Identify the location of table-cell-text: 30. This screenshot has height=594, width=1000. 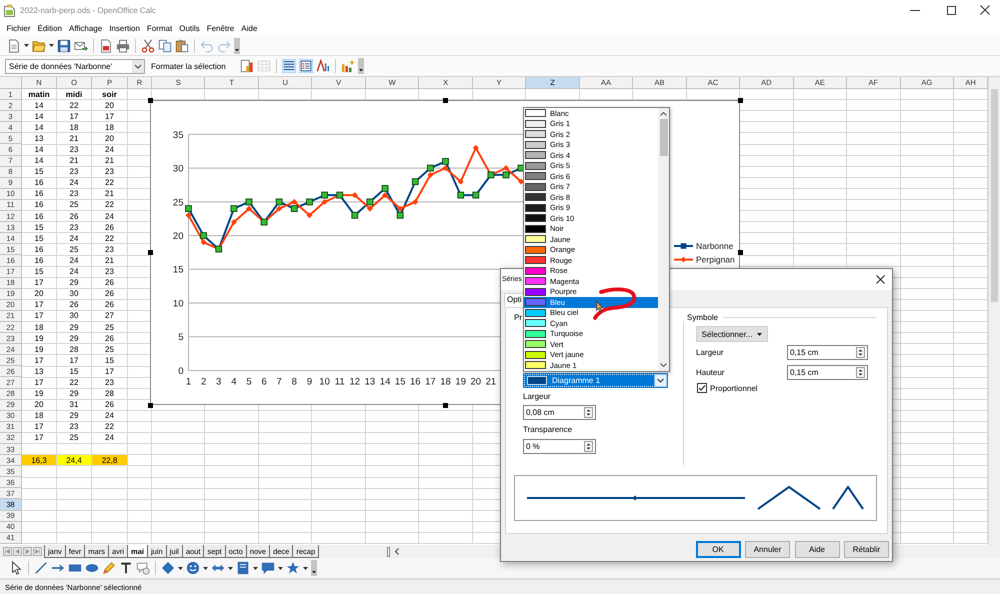
(74, 293).